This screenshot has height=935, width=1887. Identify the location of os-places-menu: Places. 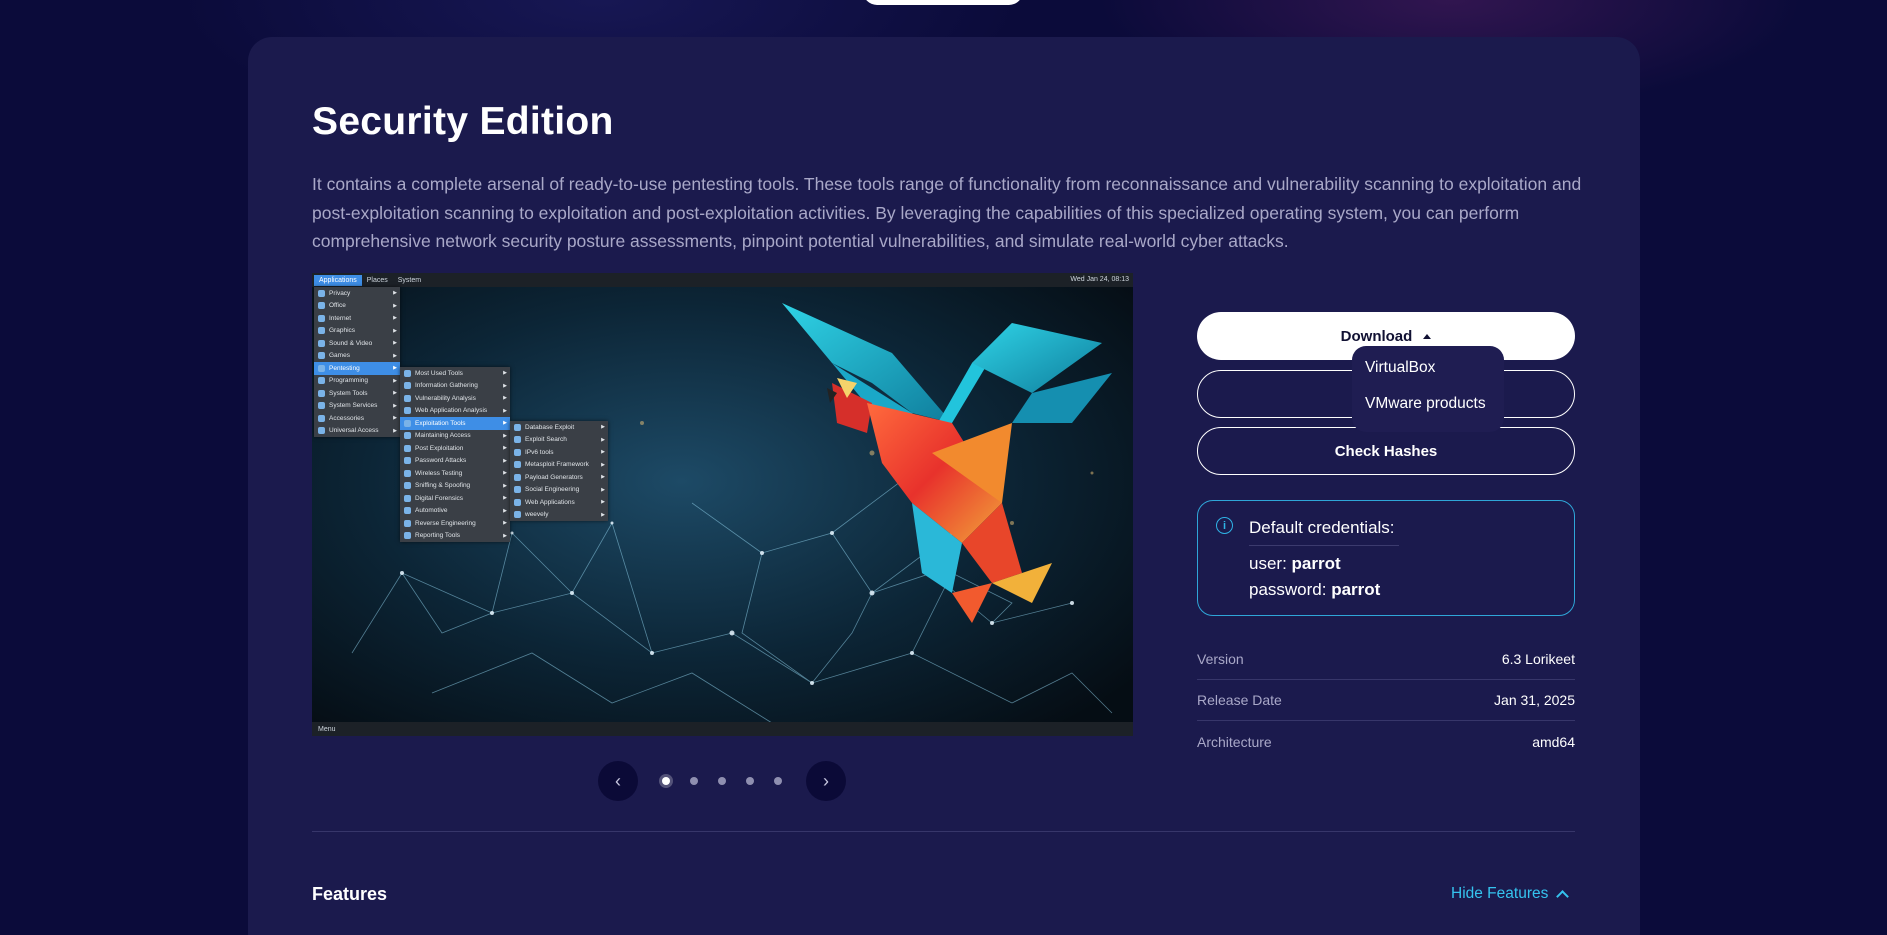
(377, 280).